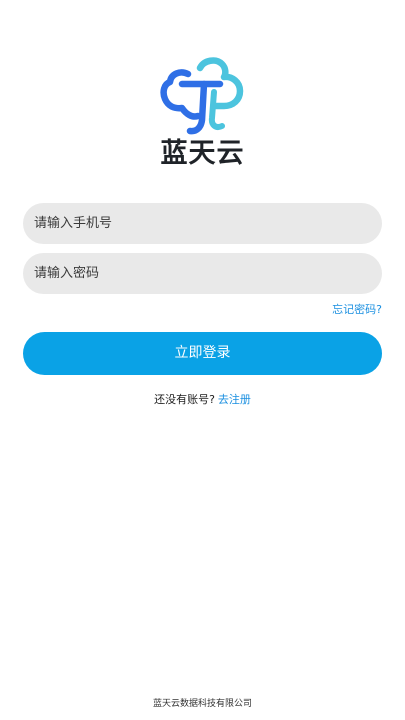 This screenshot has height=720, width=405. Describe the element at coordinates (202, 153) in the screenshot. I see `brand-name: 蓝天云` at that location.